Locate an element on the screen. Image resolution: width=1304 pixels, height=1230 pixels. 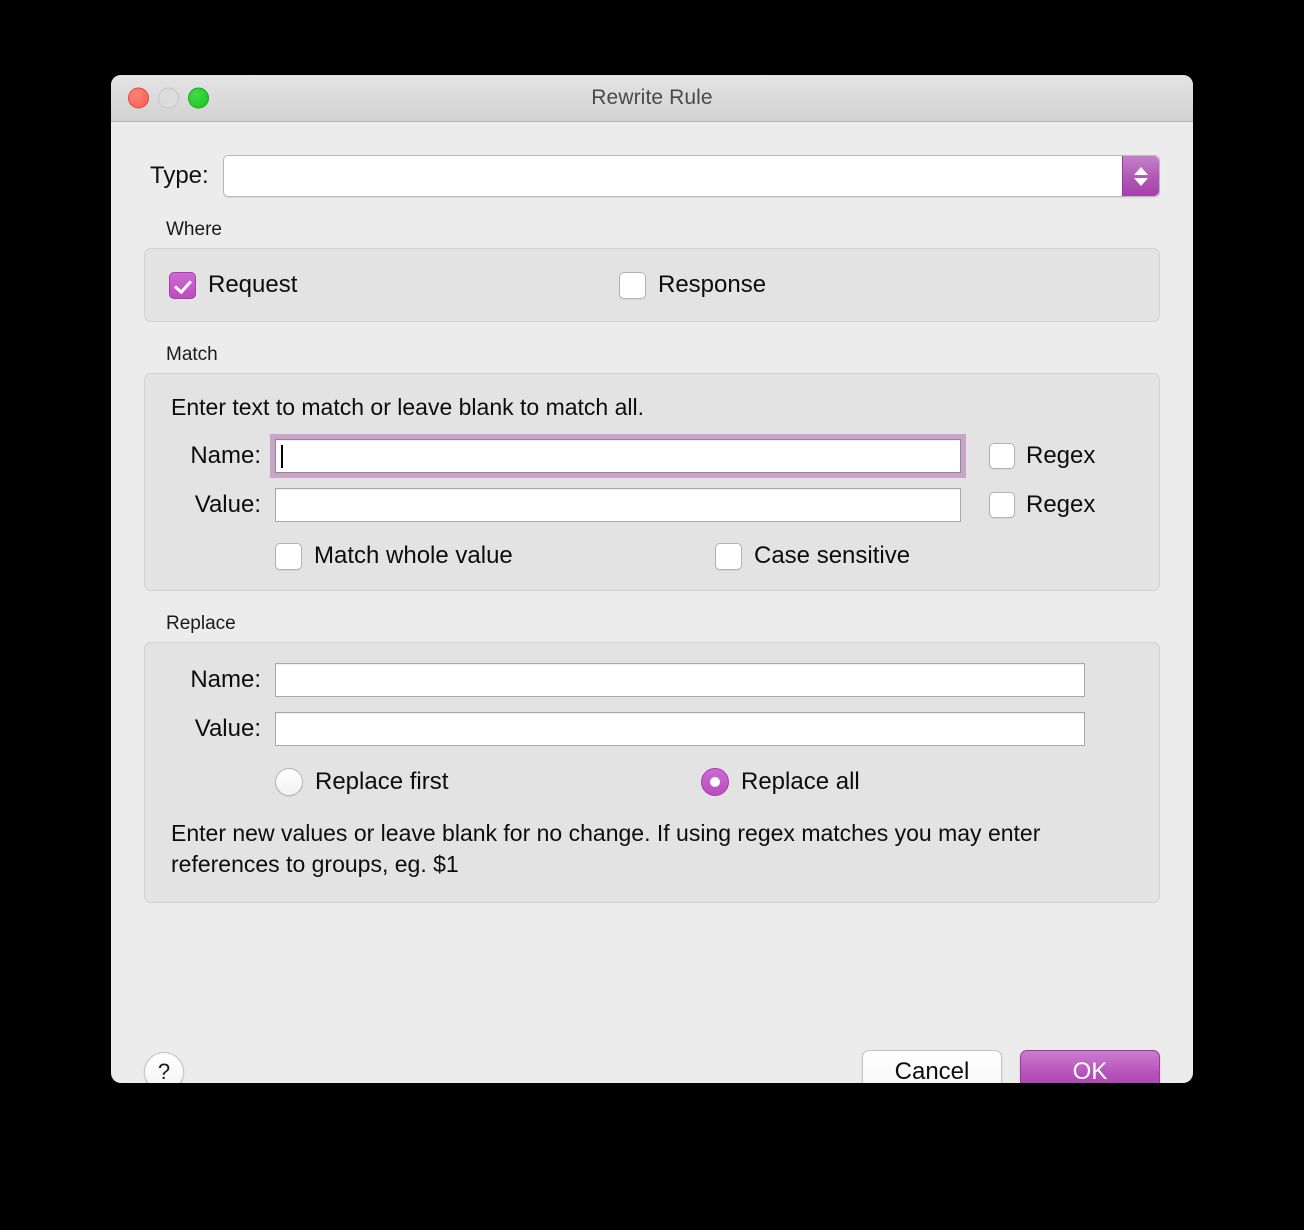
replace-first-row: Replace first is located at coordinates (488, 782).